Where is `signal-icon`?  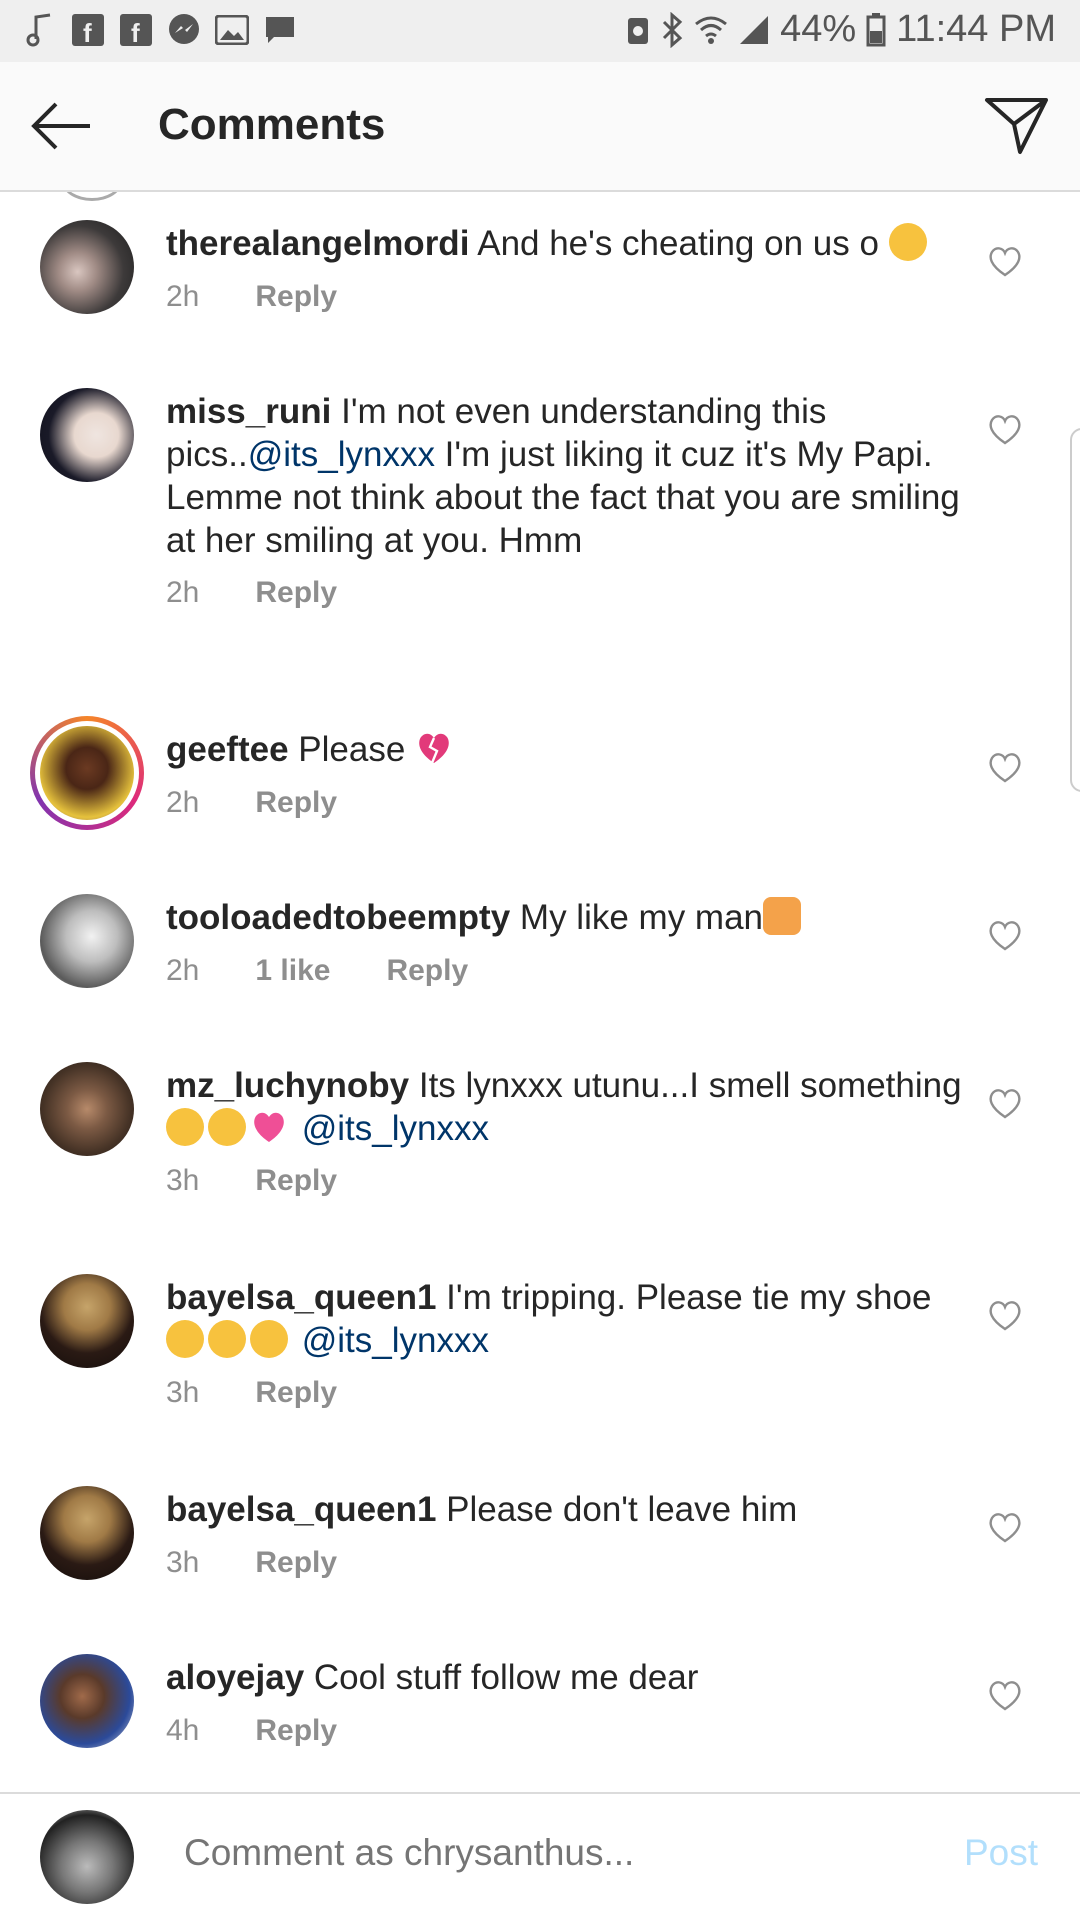
signal-icon is located at coordinates (754, 29).